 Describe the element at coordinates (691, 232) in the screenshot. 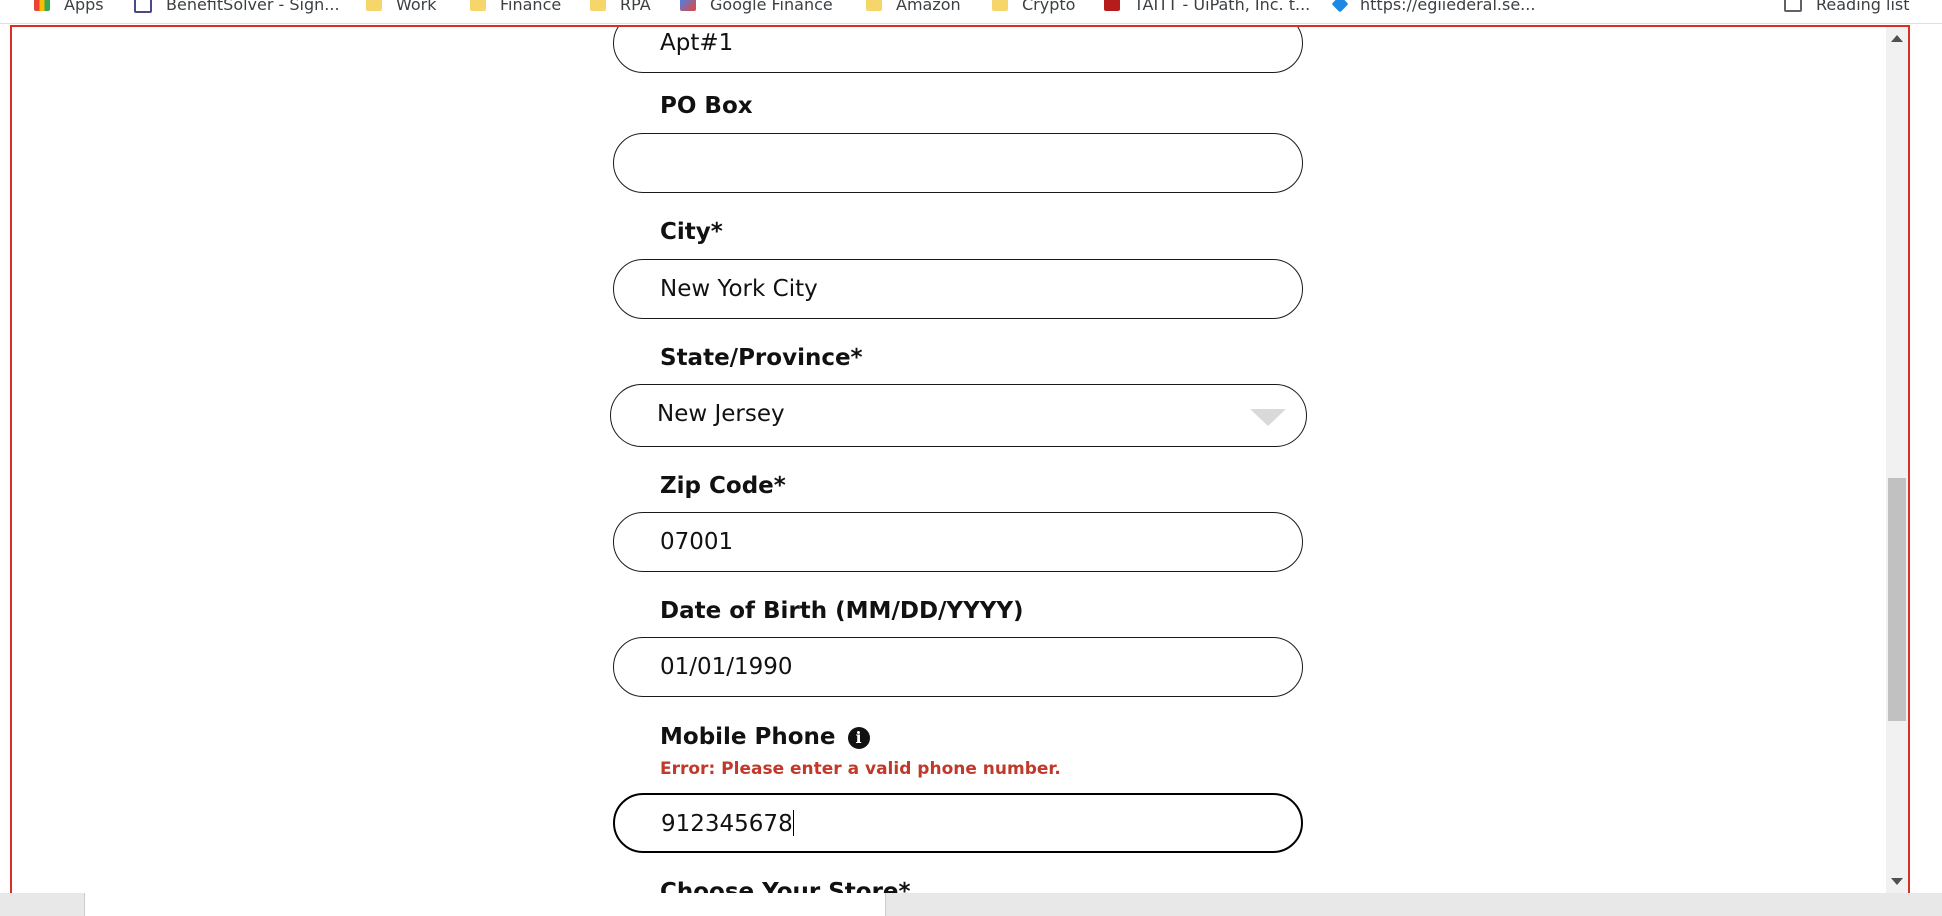

I see `city-label: City*` at that location.